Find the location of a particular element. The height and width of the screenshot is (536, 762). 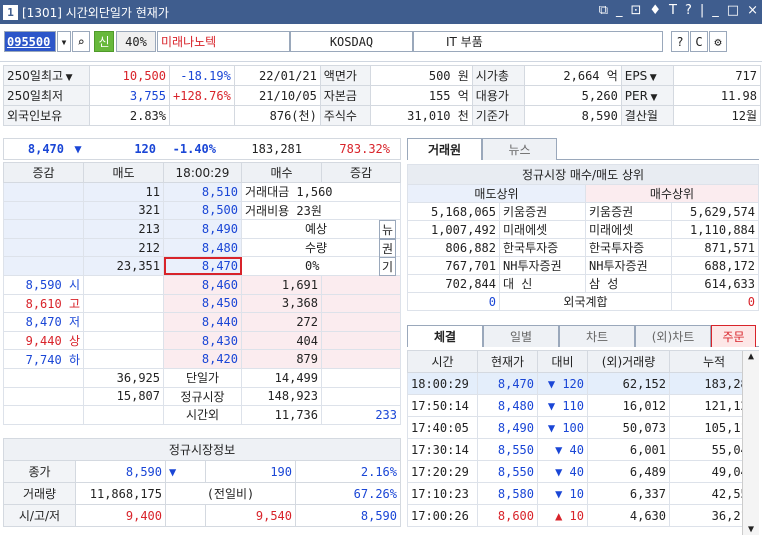

vtab-other: 기 is located at coordinates (387, 267).